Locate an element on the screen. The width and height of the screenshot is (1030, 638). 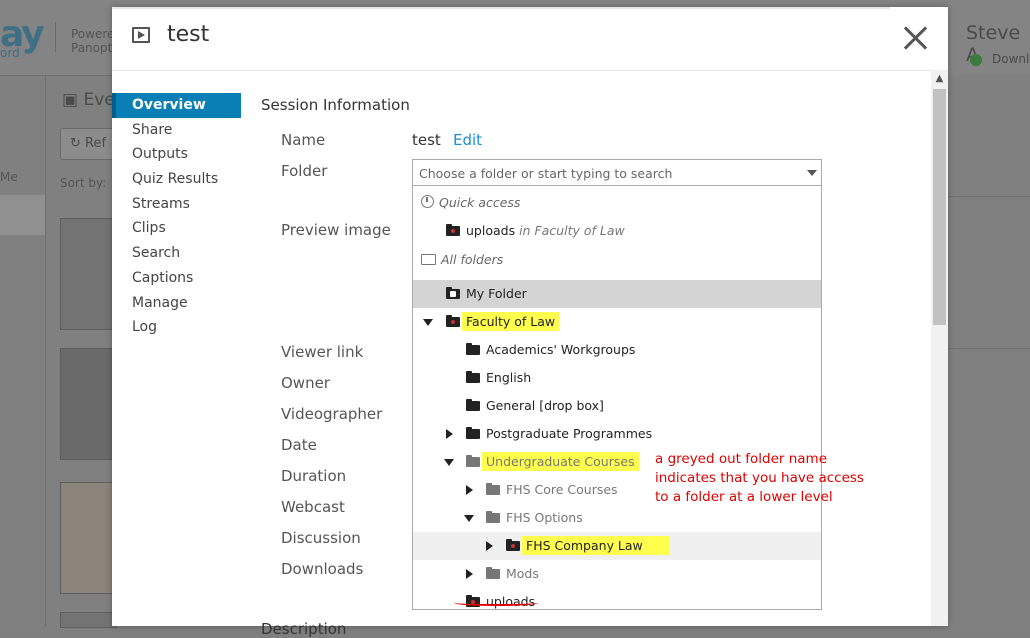
owner-label: Owner is located at coordinates (305, 383).